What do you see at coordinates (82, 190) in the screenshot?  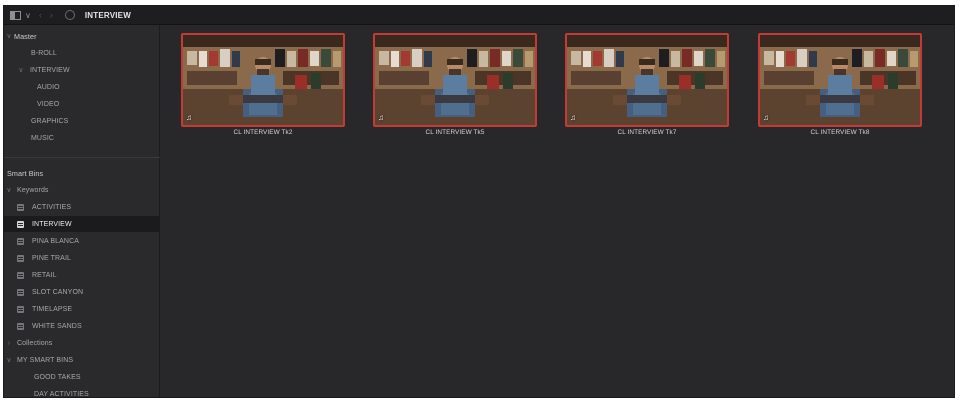 I see `keywords-folder: ∨ Keywords` at bounding box center [82, 190].